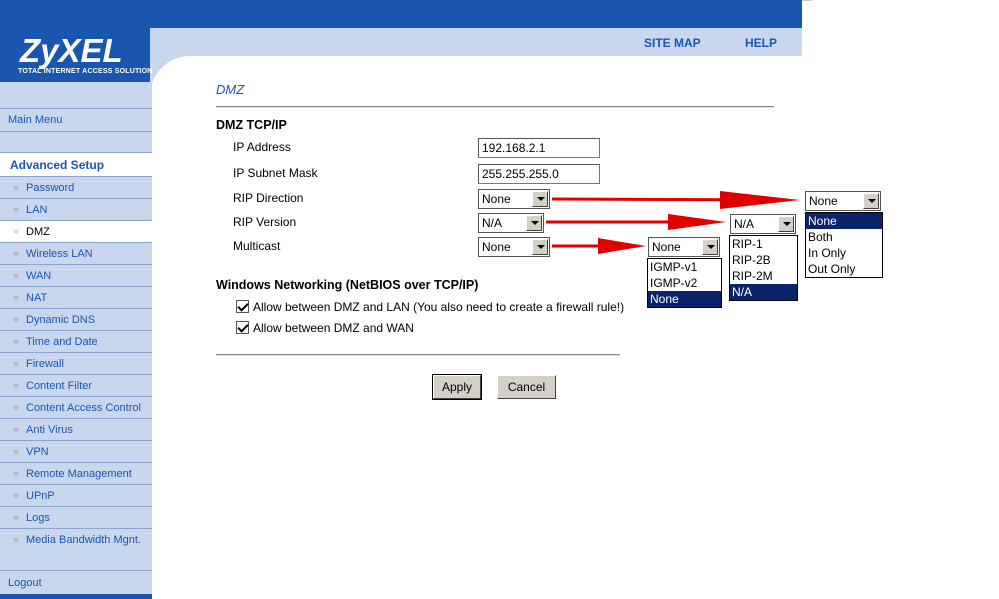  What do you see at coordinates (38, 517) in the screenshot?
I see `sidebar-item-label: Logs` at bounding box center [38, 517].